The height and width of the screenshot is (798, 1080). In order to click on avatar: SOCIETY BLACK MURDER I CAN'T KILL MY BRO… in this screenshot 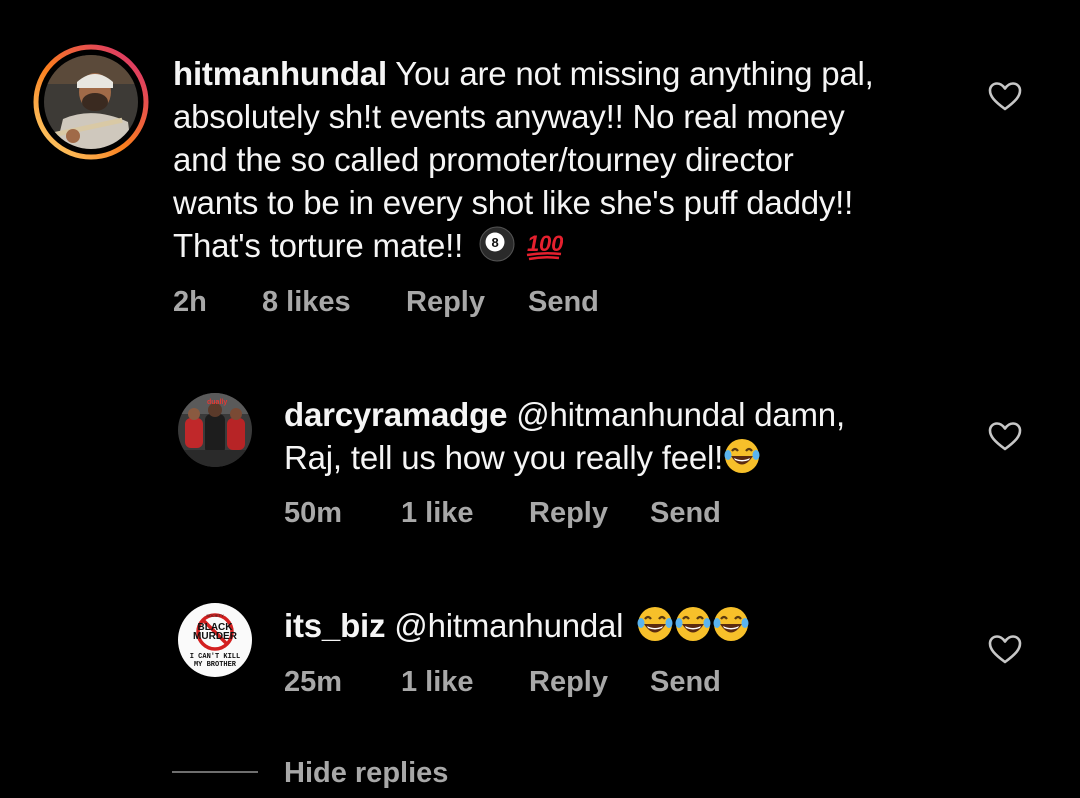, I will do `click(215, 640)`.